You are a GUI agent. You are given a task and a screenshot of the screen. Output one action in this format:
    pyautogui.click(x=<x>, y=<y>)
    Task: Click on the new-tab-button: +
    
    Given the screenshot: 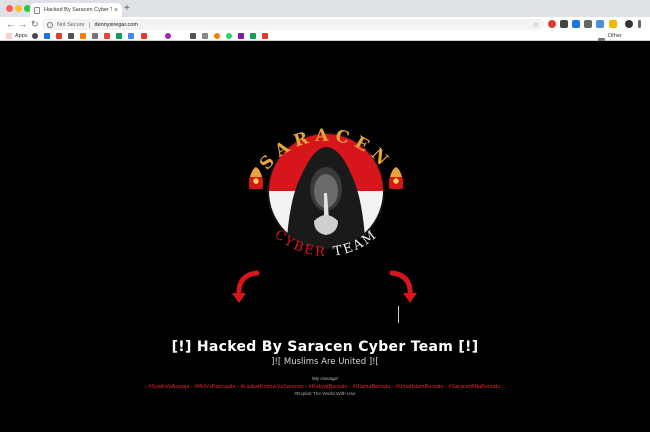 What is the action you would take?
    pyautogui.click(x=127, y=9)
    